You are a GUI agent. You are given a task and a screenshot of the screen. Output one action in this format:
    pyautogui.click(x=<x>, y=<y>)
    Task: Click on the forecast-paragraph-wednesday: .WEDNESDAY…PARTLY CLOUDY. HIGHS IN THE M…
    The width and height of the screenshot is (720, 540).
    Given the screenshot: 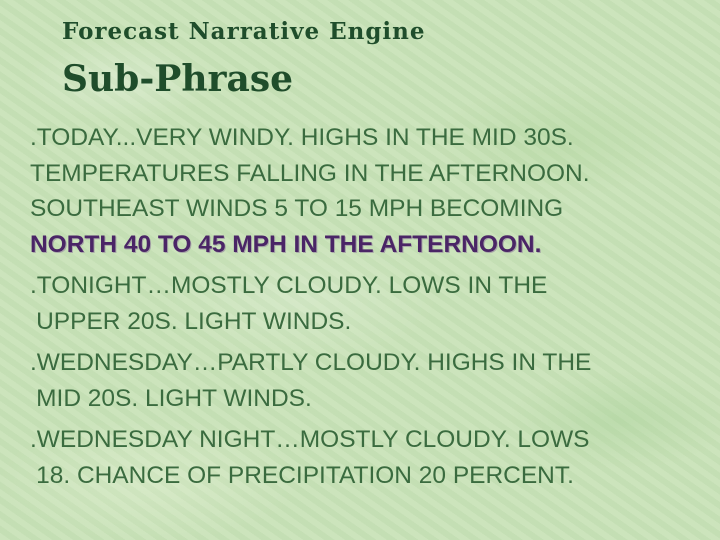 What is the action you would take?
    pyautogui.click(x=372, y=380)
    